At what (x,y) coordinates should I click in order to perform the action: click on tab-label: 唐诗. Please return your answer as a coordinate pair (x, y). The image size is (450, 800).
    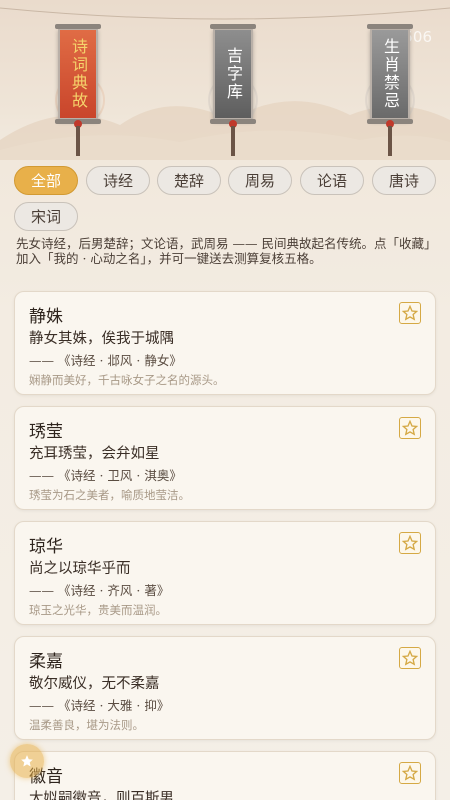
    Looking at the image, I should click on (403, 181).